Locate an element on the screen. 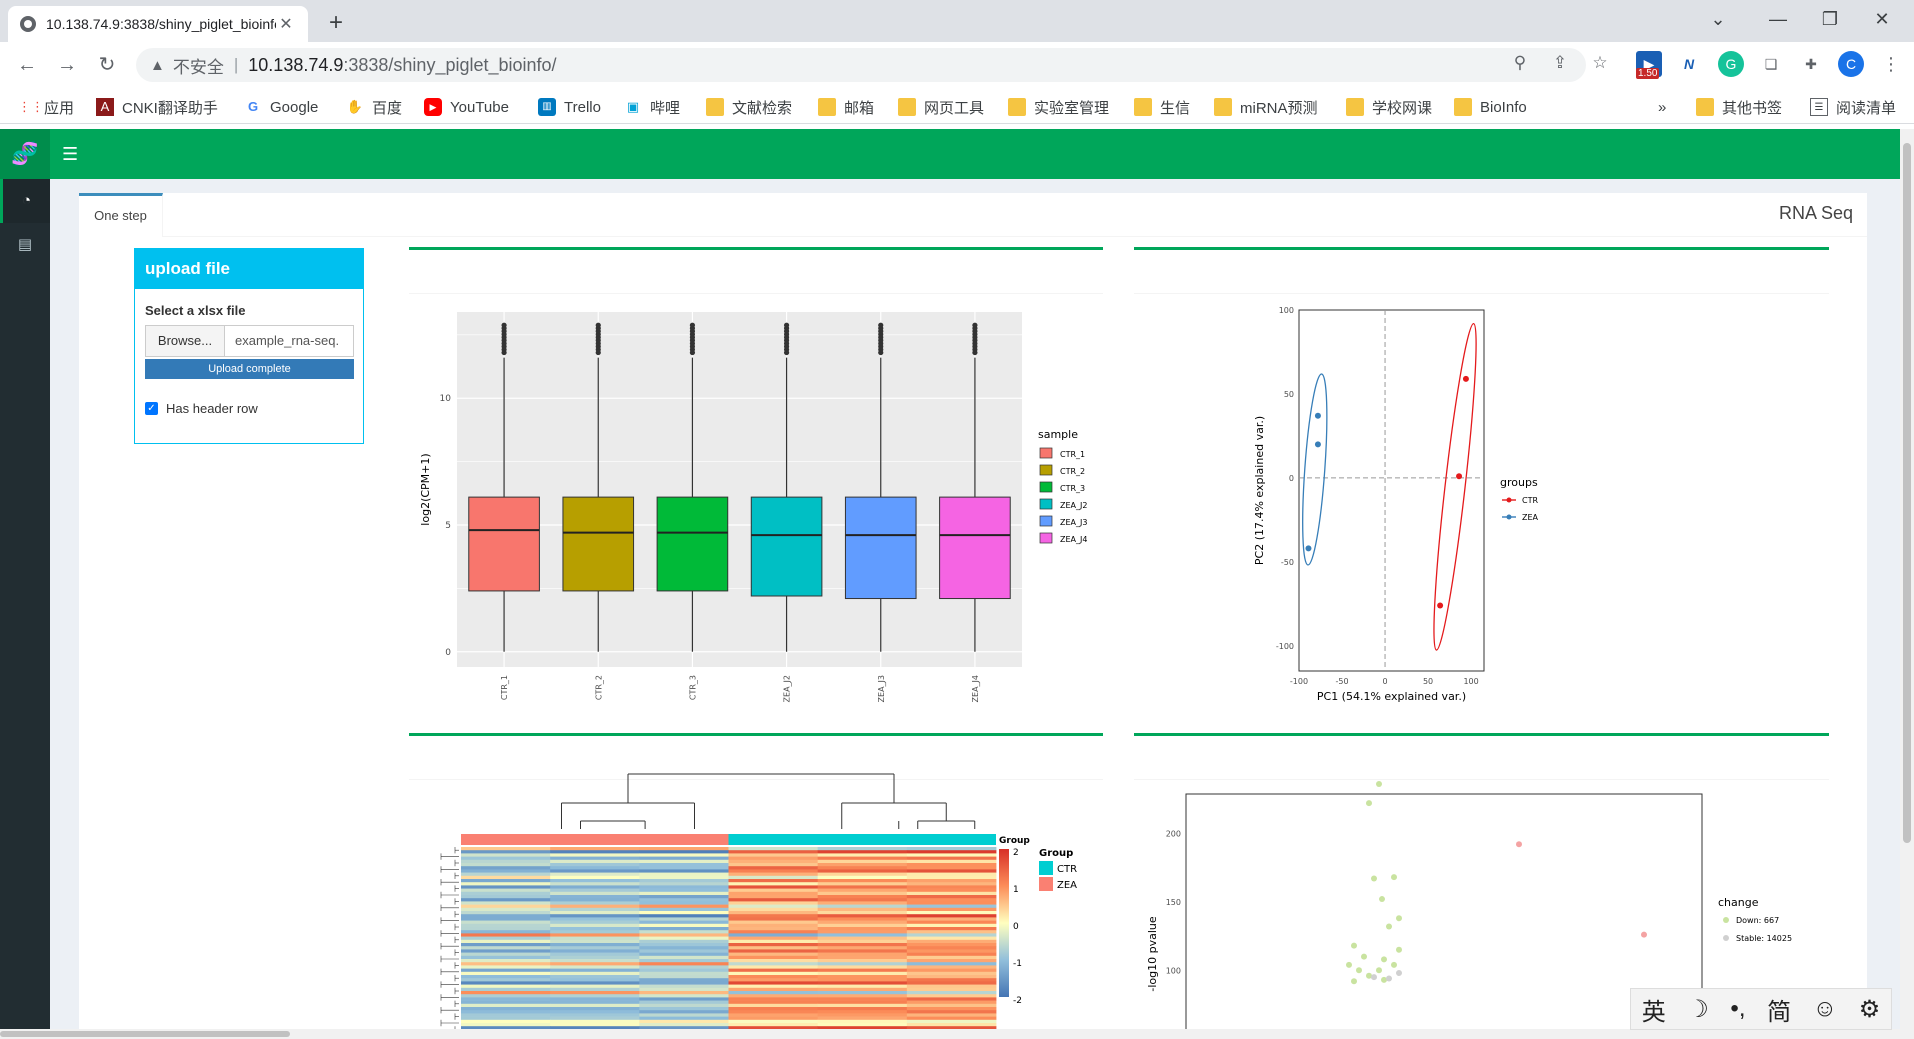 The height and width of the screenshot is (1039, 1914). reload-button: ↻ is located at coordinates (107, 65).